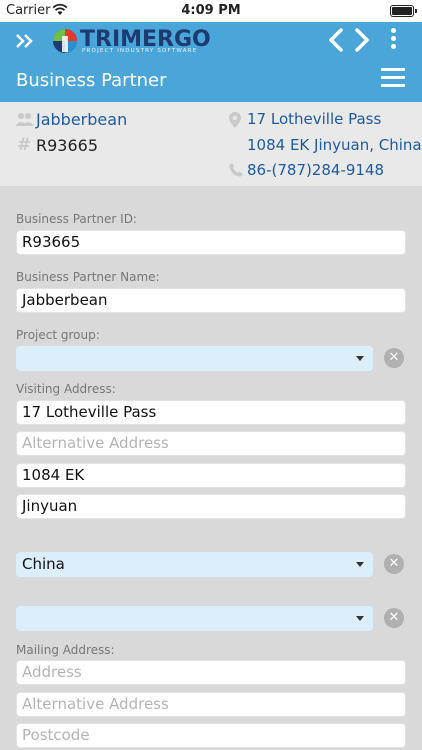 This screenshot has height=750, width=422. Describe the element at coordinates (65, 41) in the screenshot. I see `logo-mark-icon` at that location.